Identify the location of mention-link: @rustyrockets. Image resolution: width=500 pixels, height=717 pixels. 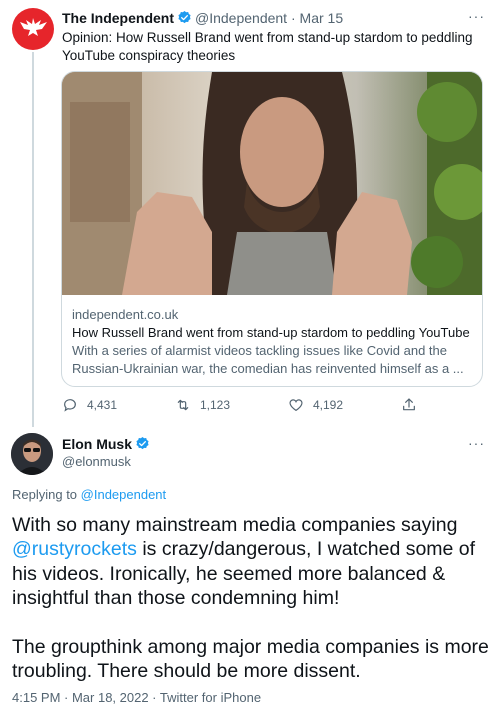
(74, 549).